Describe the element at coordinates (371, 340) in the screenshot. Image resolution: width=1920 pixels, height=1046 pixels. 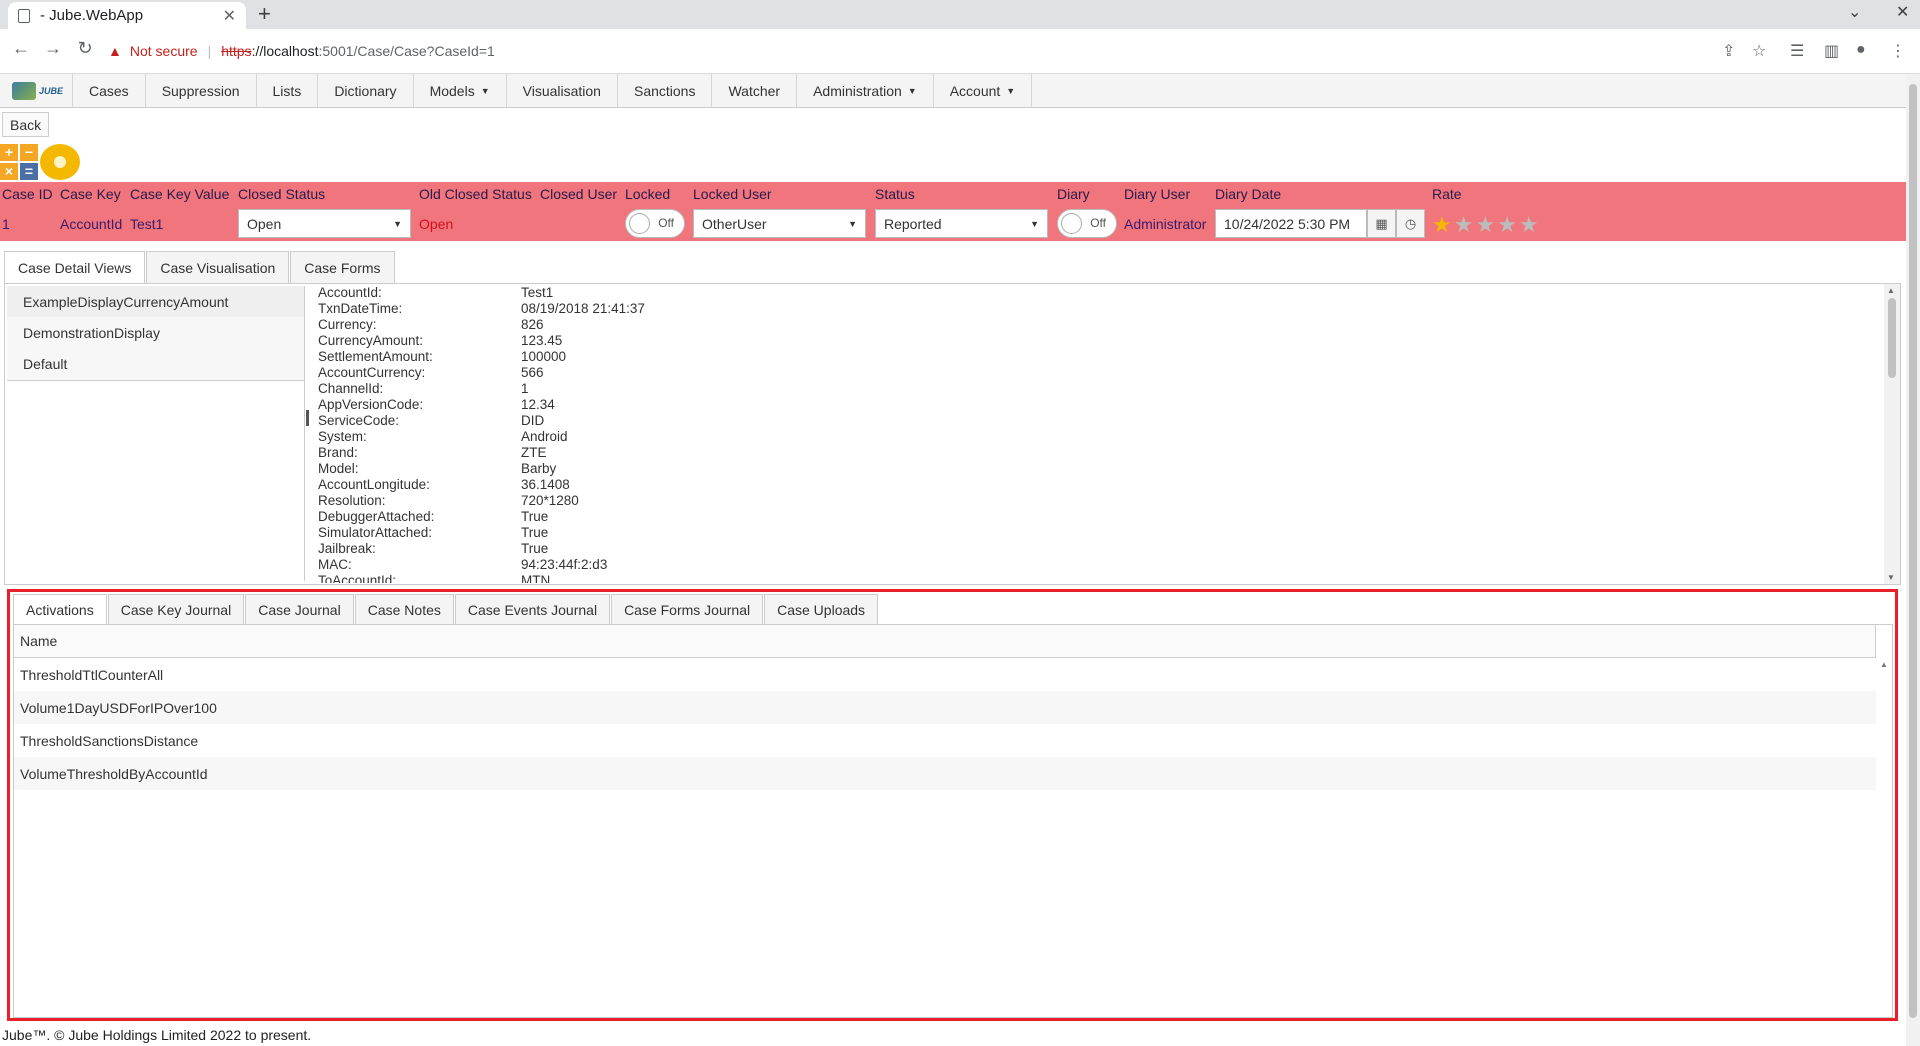
I see `field-key: CurrencyAmount:` at that location.